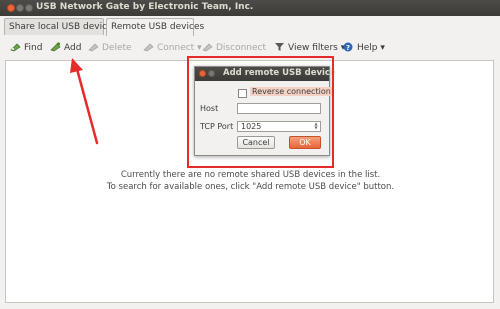 Image resolution: width=500 pixels, height=309 pixels. What do you see at coordinates (84, 101) in the screenshot?
I see `annotation-arrow-icon` at bounding box center [84, 101].